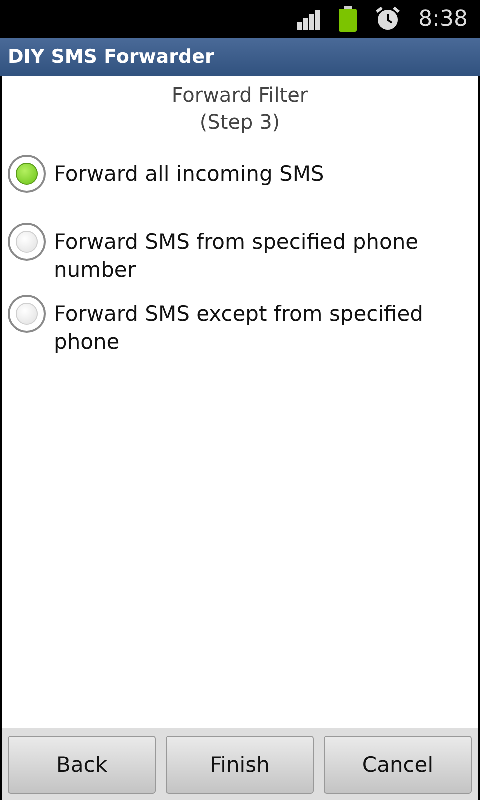 The height and width of the screenshot is (800, 480). I want to click on signal-icon, so click(308, 19).